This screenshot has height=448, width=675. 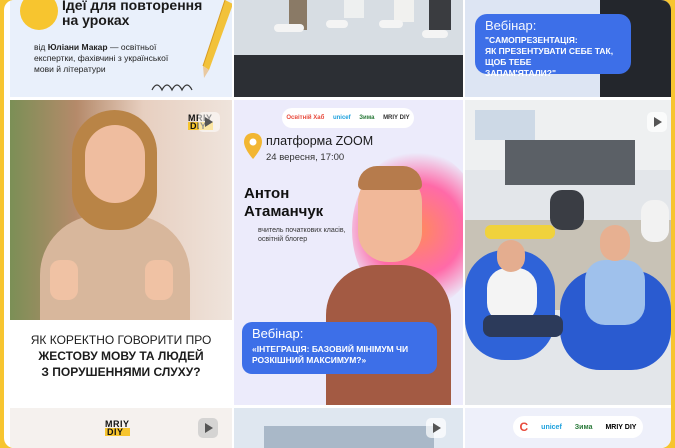 I want to click on partner-logos-bar: C unicef Зима MRIY DIY, so click(x=578, y=427).